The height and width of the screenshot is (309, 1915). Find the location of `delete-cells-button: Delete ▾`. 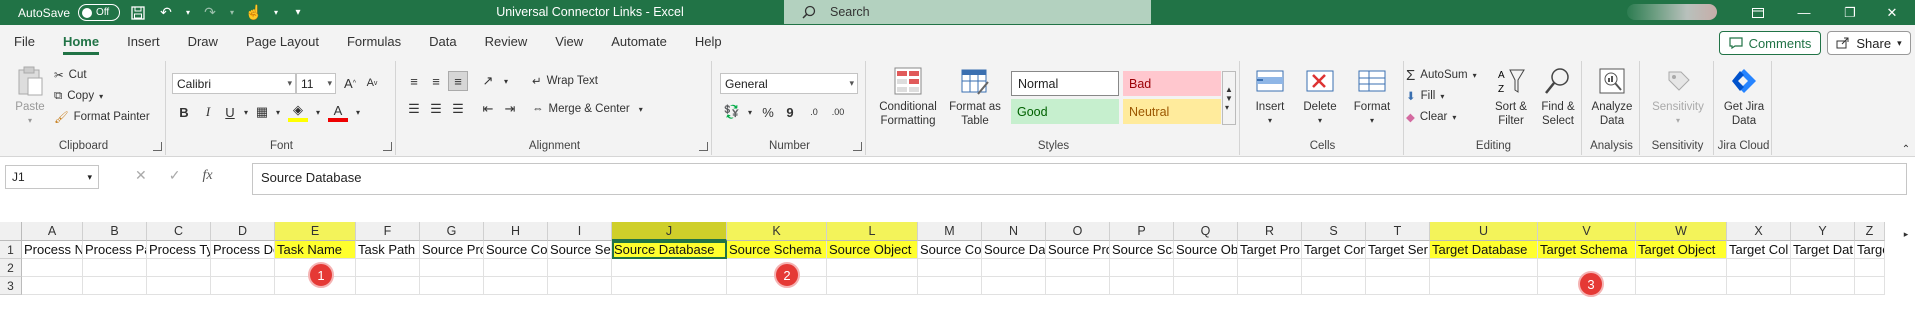

delete-cells-button: Delete ▾ is located at coordinates (1320, 96).